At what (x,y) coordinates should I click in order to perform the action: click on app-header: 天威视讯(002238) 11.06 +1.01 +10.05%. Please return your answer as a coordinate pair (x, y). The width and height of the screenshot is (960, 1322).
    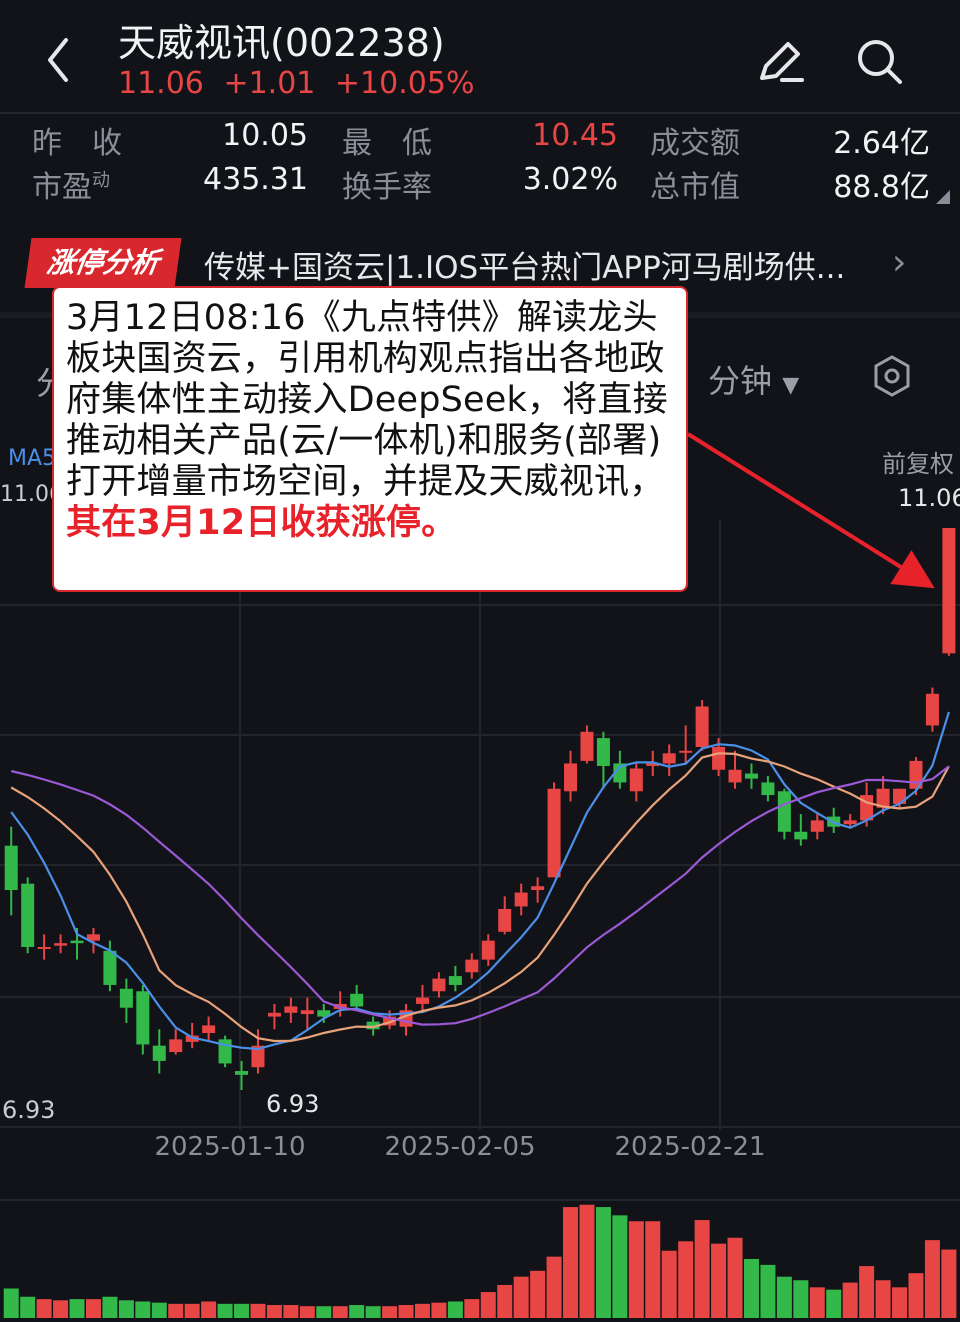
    Looking at the image, I should click on (480, 56).